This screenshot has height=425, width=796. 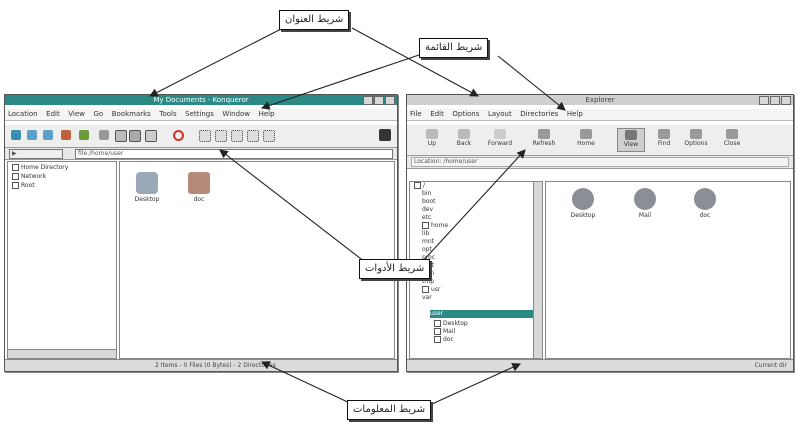 I want to click on title-bar-callout: شريط العنوان, so click(x=314, y=20).